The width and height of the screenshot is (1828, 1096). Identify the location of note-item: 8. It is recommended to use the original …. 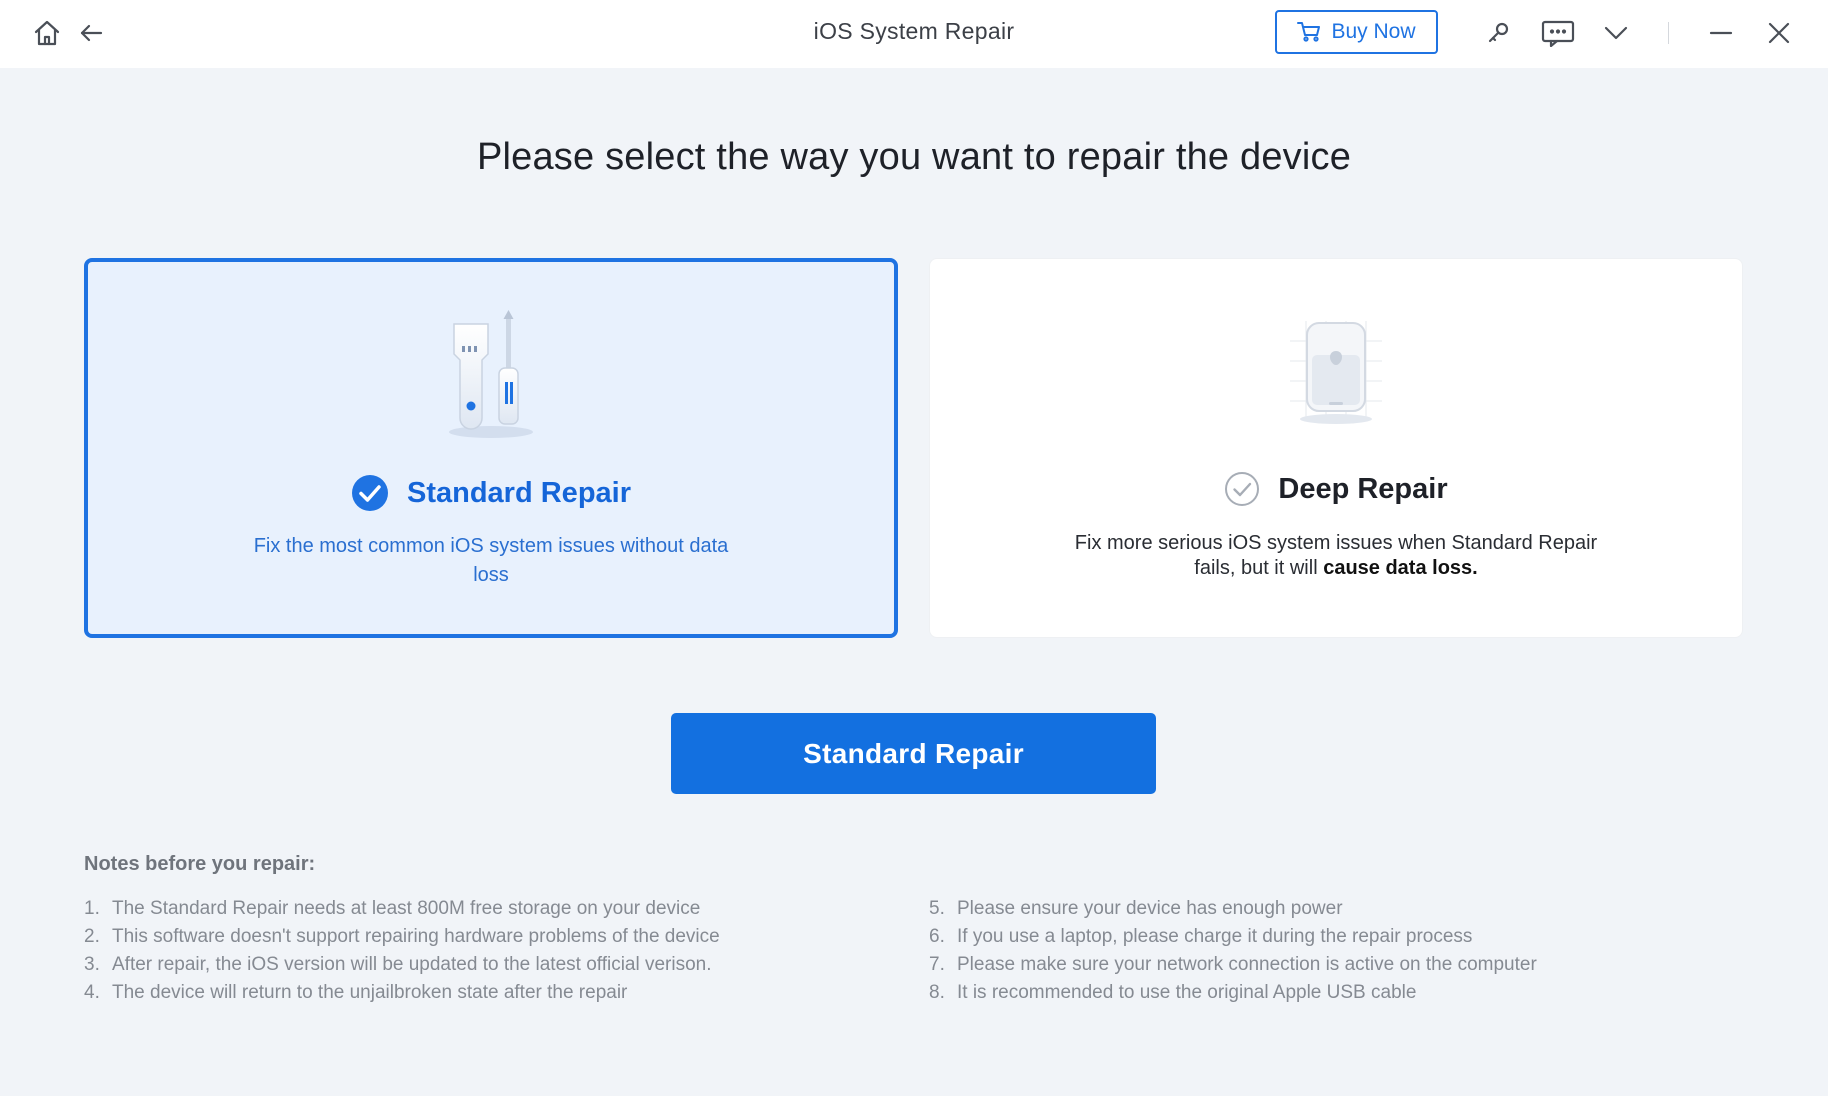
(1173, 992).